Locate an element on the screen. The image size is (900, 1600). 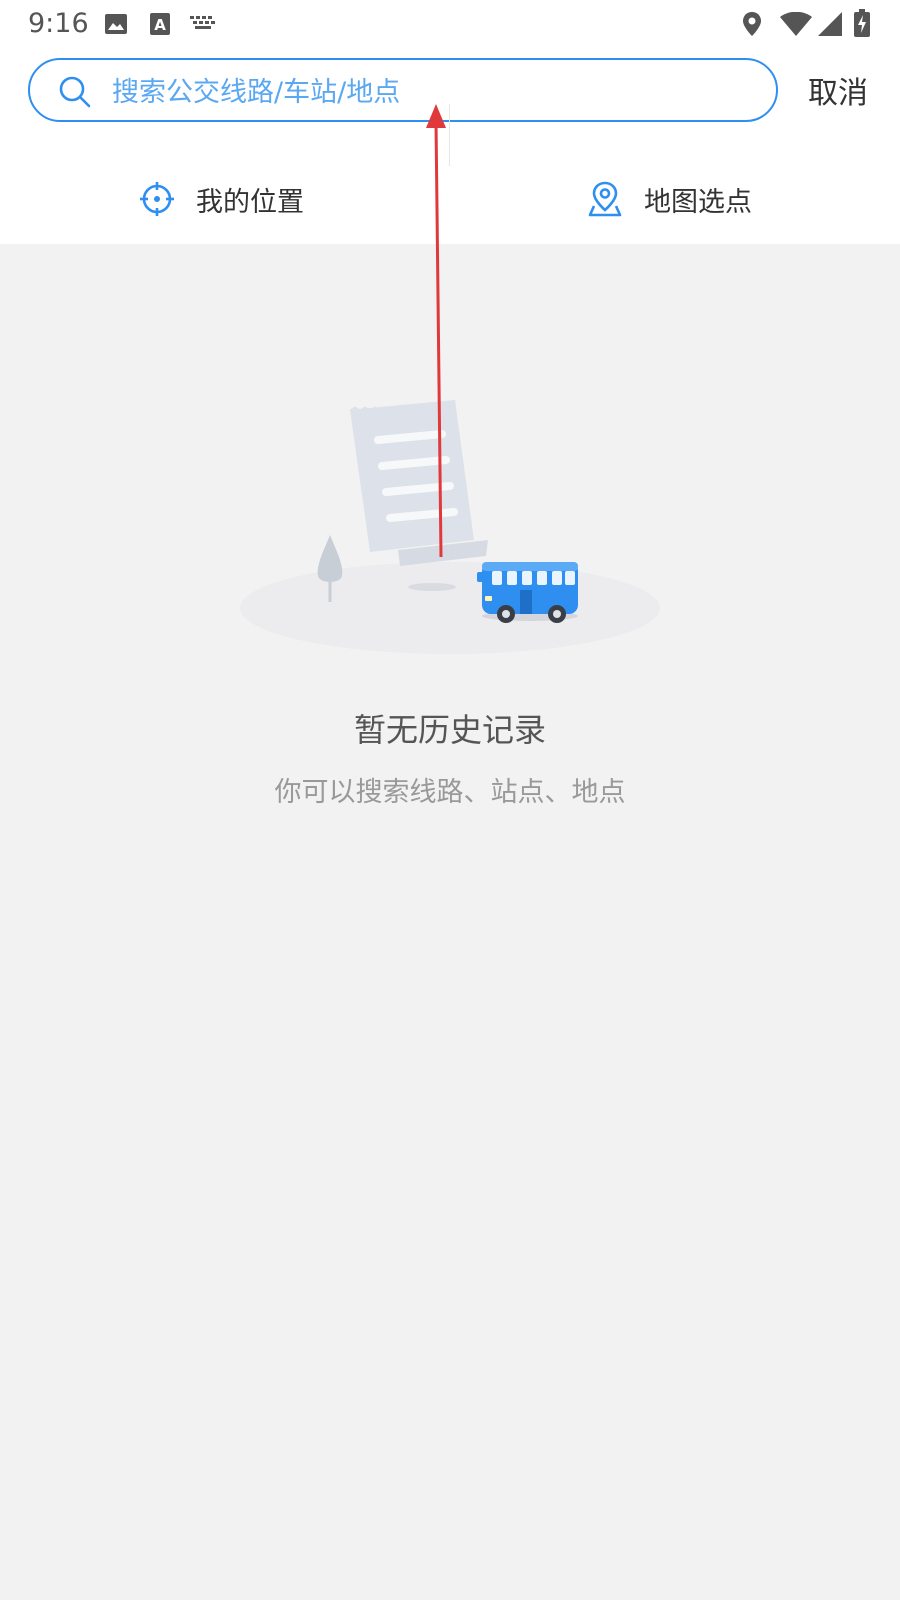
my-location-label: 我的位置 is located at coordinates (250, 202).